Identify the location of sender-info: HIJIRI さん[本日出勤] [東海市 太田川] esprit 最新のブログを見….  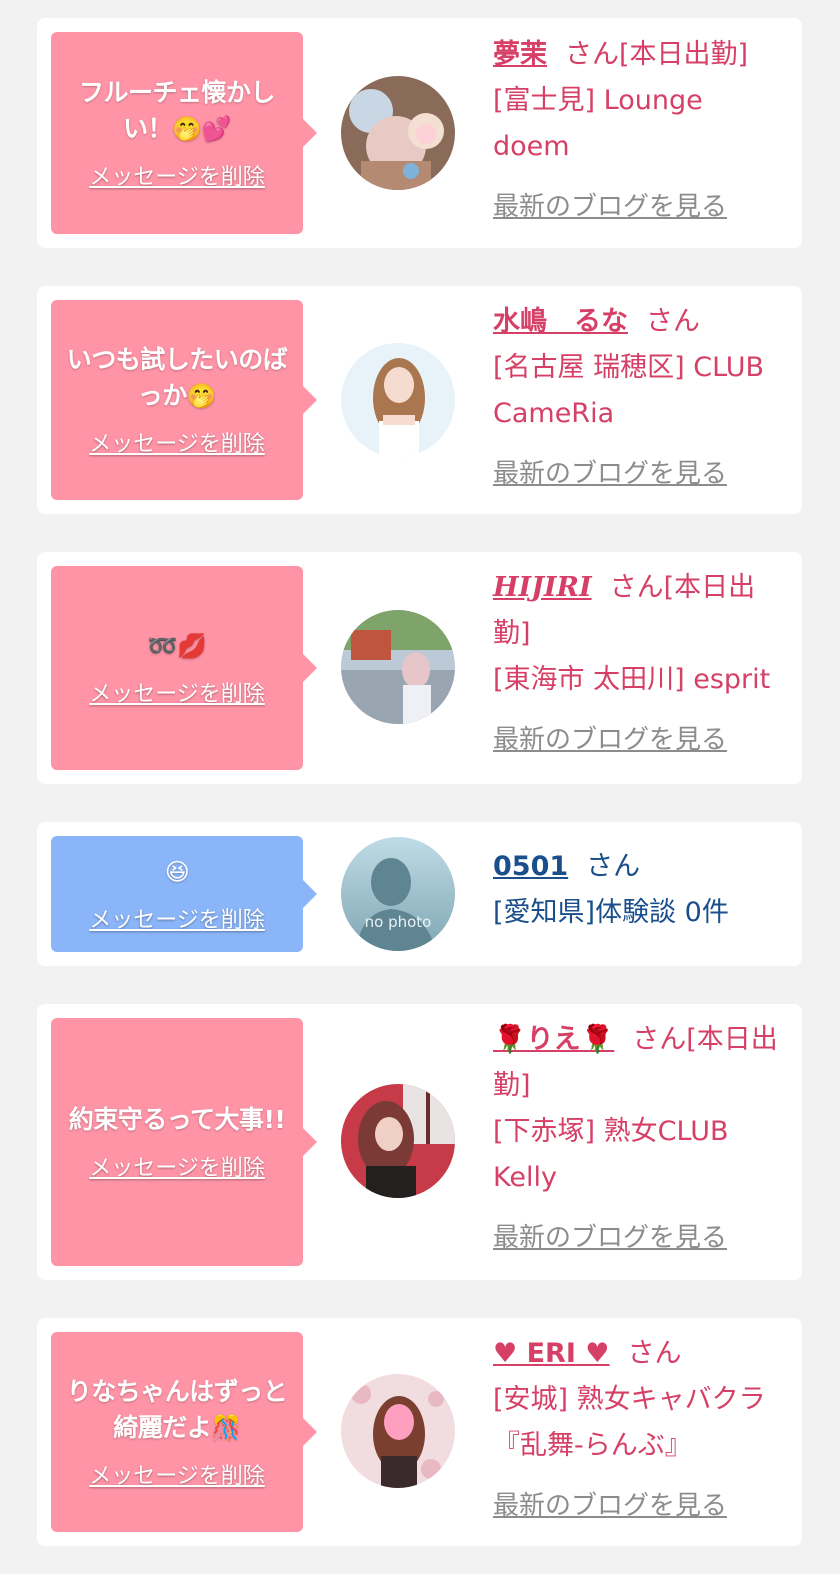
(638, 664).